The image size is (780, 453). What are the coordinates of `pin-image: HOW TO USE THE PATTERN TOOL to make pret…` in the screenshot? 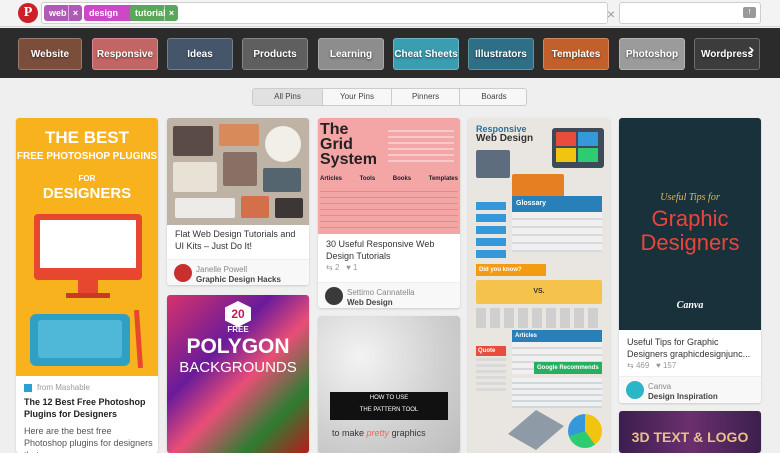 It's located at (389, 384).